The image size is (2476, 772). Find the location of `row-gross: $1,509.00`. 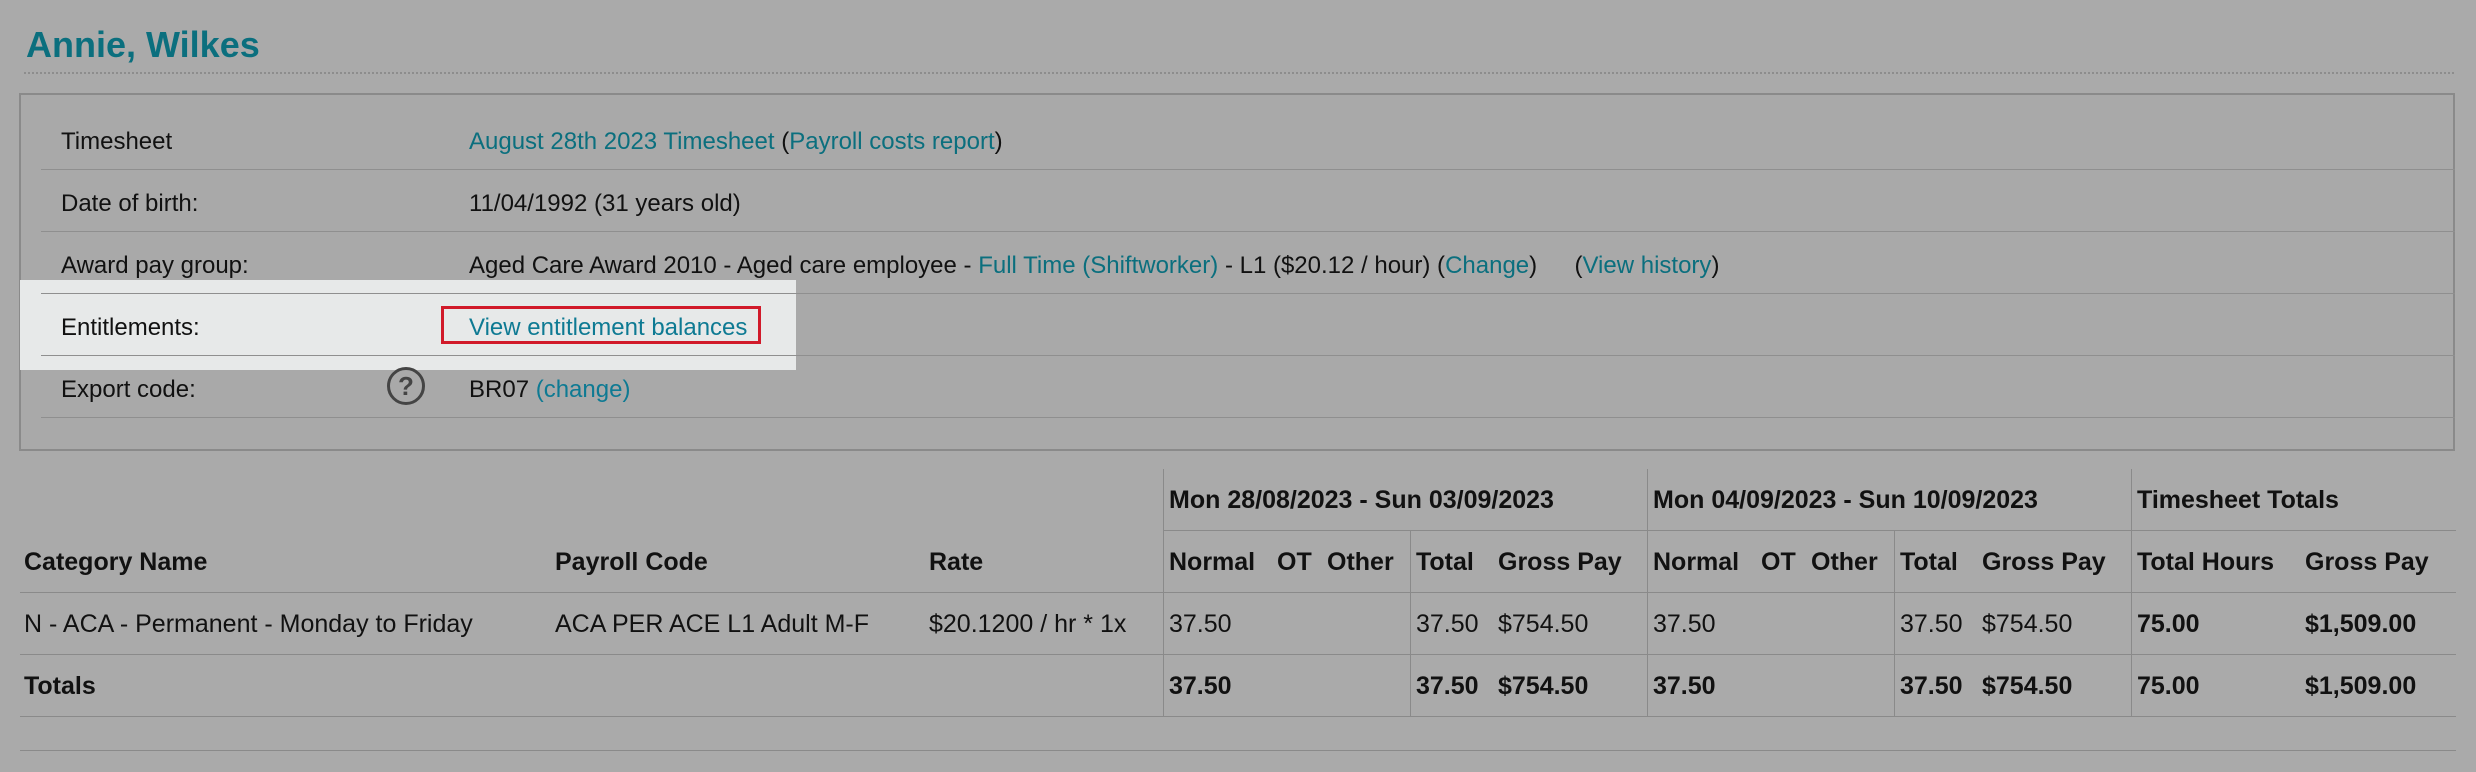

row-gross: $1,509.00 is located at coordinates (2361, 624).